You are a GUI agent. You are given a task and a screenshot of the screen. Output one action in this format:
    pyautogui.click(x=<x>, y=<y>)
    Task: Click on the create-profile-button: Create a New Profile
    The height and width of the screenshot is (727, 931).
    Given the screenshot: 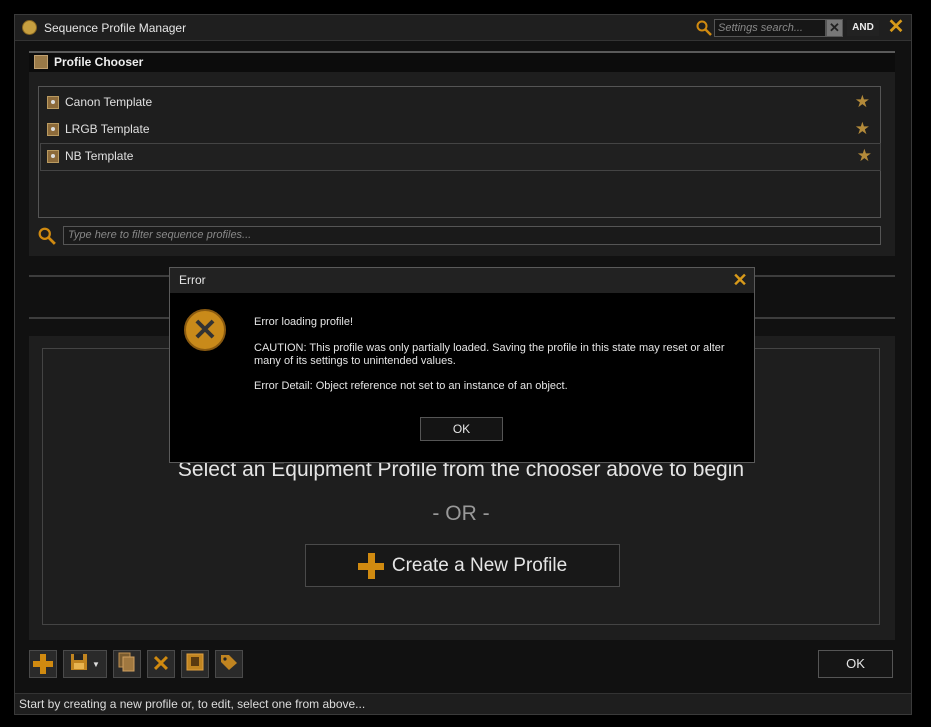 What is the action you would take?
    pyautogui.click(x=462, y=565)
    